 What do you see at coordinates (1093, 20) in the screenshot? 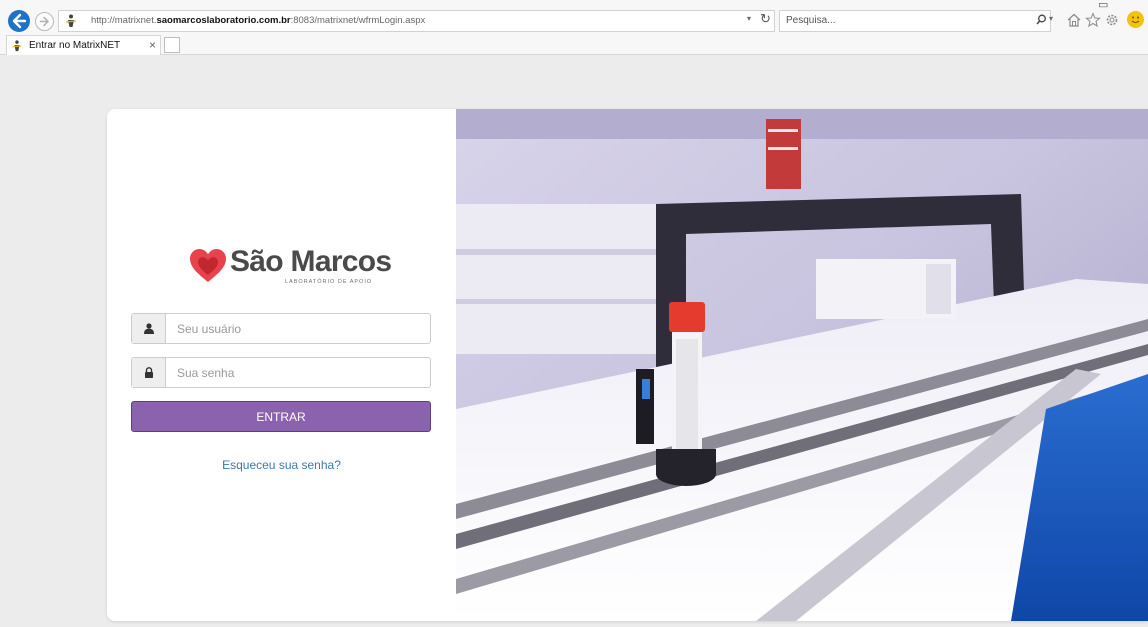
I see `star-icon` at bounding box center [1093, 20].